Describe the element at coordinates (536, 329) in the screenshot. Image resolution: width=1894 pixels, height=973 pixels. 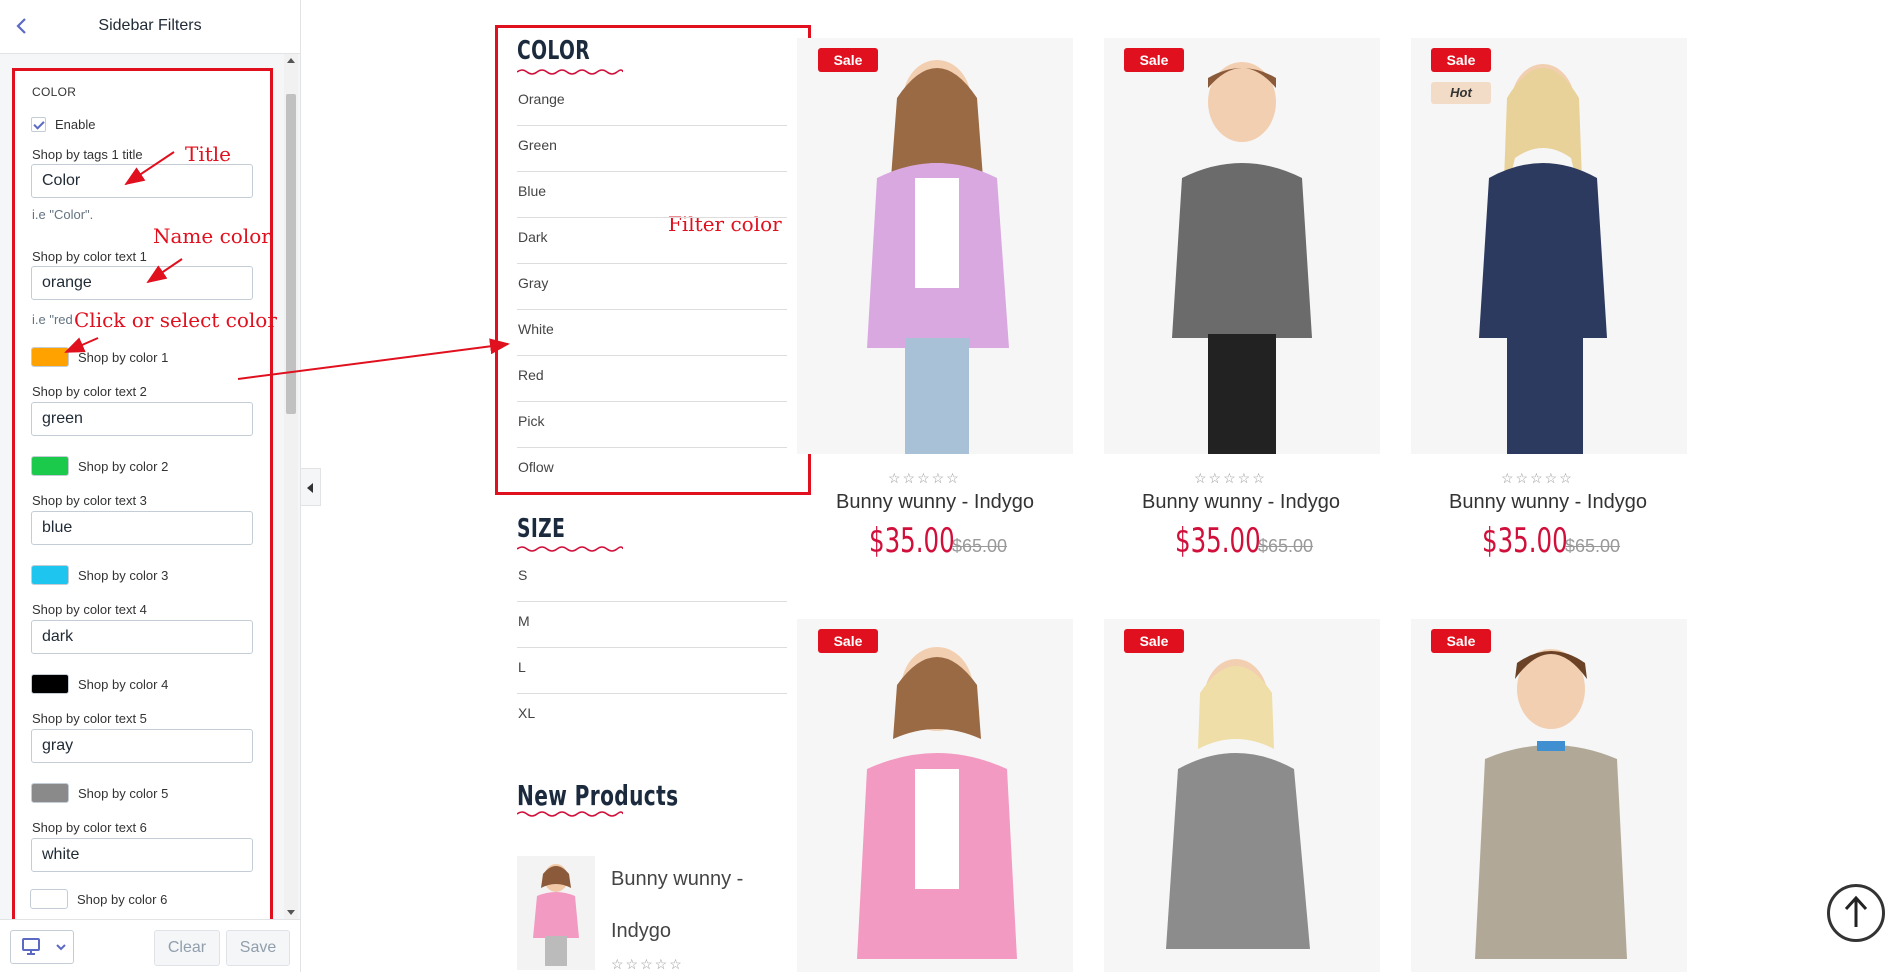
I see `filter-label: White` at that location.